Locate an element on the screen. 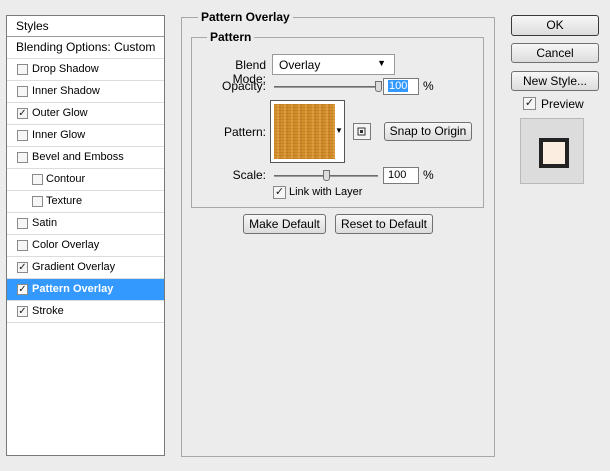 Image resolution: width=610 pixels, height=471 pixels. style-checkbox-stroke: ✓ is located at coordinates (22, 311).